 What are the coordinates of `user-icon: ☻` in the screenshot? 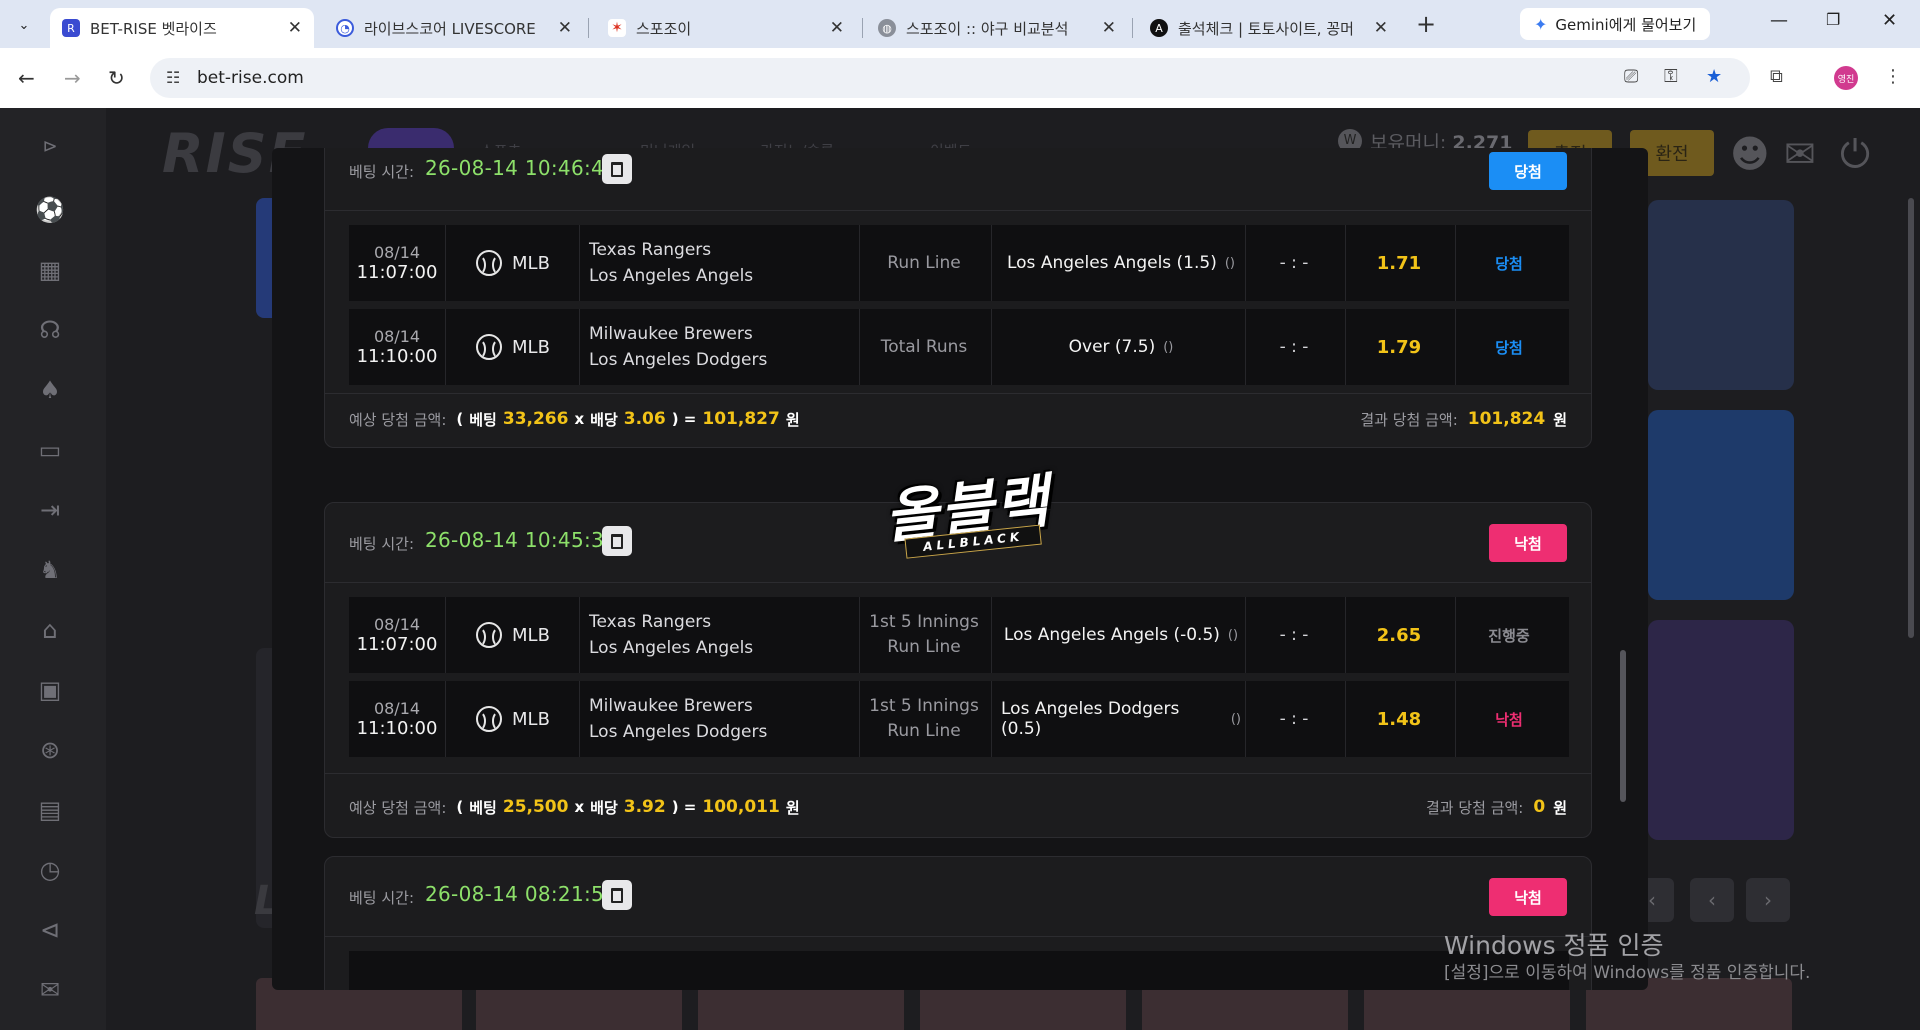 It's located at (1750, 154).